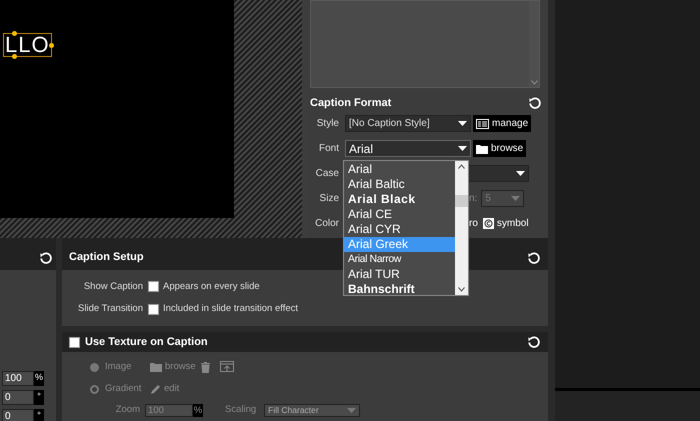  Describe the element at coordinates (499, 148) in the screenshot. I see `browse-button: browse` at that location.